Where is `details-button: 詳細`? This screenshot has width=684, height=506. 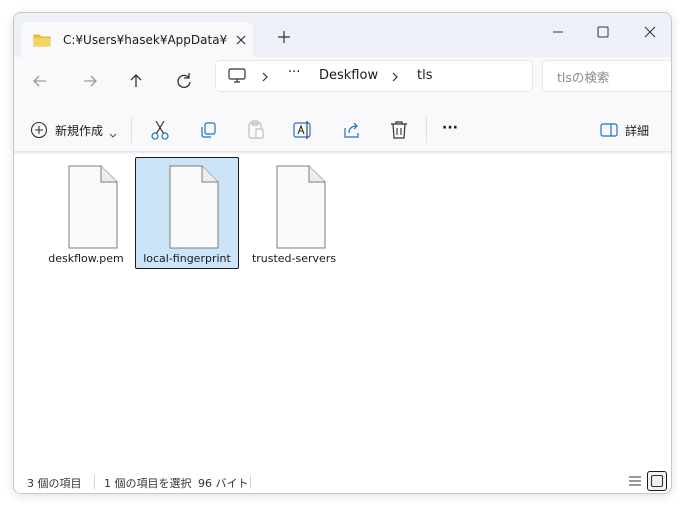 details-button: 詳細 is located at coordinates (630, 130).